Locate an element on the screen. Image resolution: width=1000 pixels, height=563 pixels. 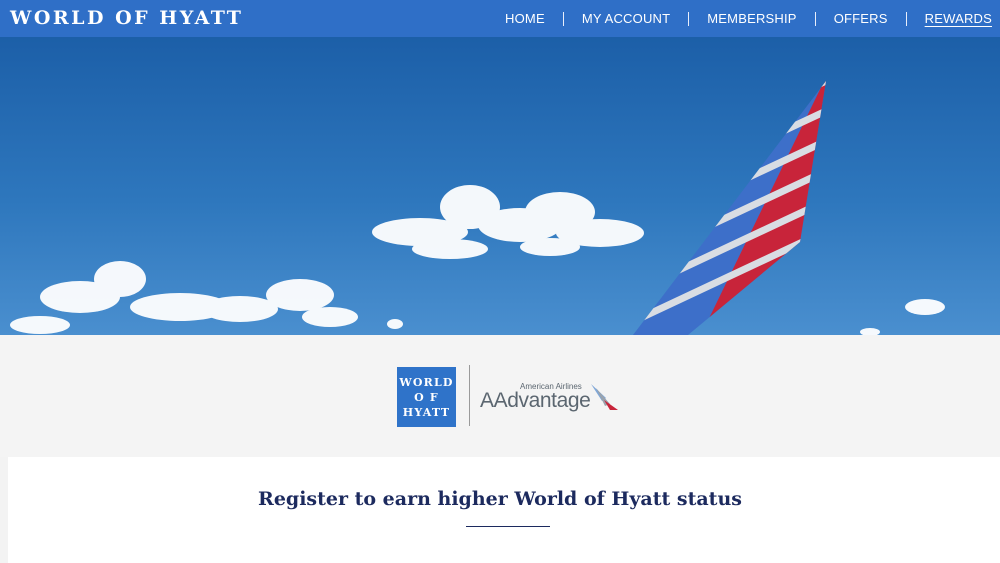
nav-home: HOME is located at coordinates (525, 18).